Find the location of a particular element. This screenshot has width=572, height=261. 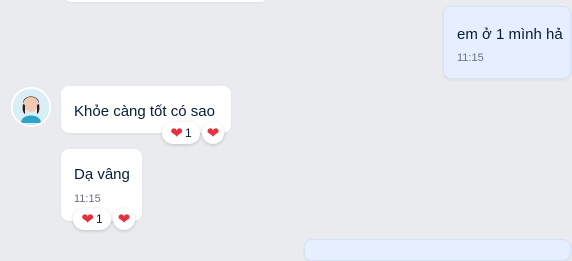

avatar is located at coordinates (31, 107).